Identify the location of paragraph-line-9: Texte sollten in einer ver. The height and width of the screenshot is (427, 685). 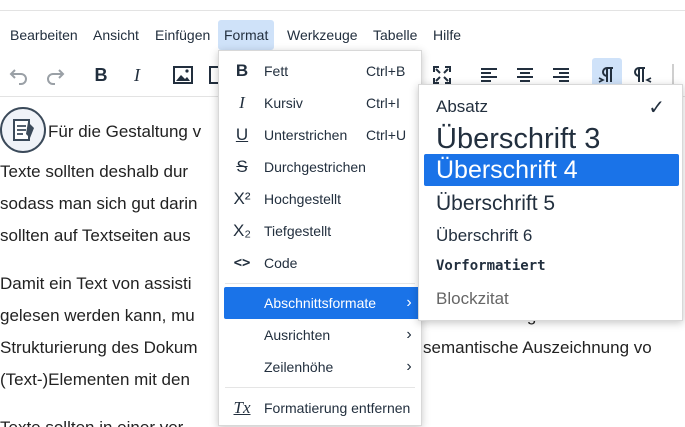
(91, 419).